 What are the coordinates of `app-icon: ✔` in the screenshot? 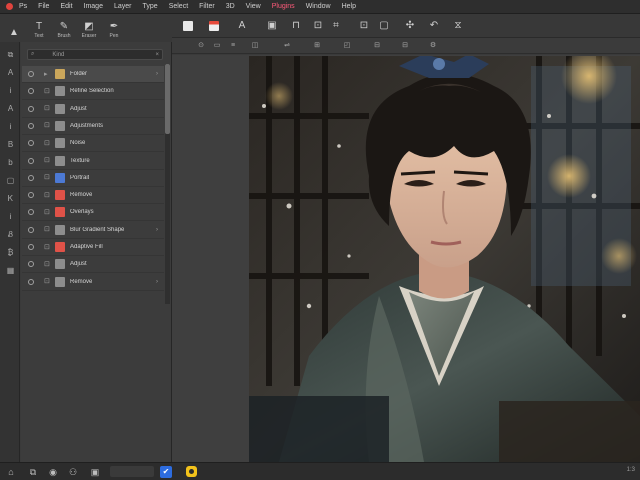 It's located at (166, 472).